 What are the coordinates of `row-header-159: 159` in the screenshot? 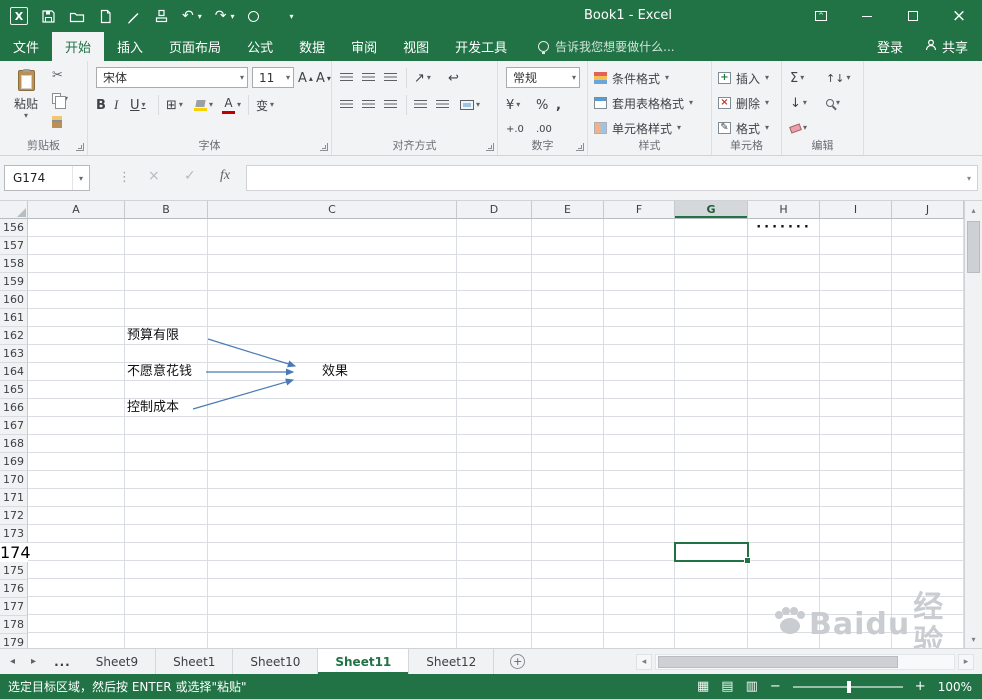 It's located at (14, 282).